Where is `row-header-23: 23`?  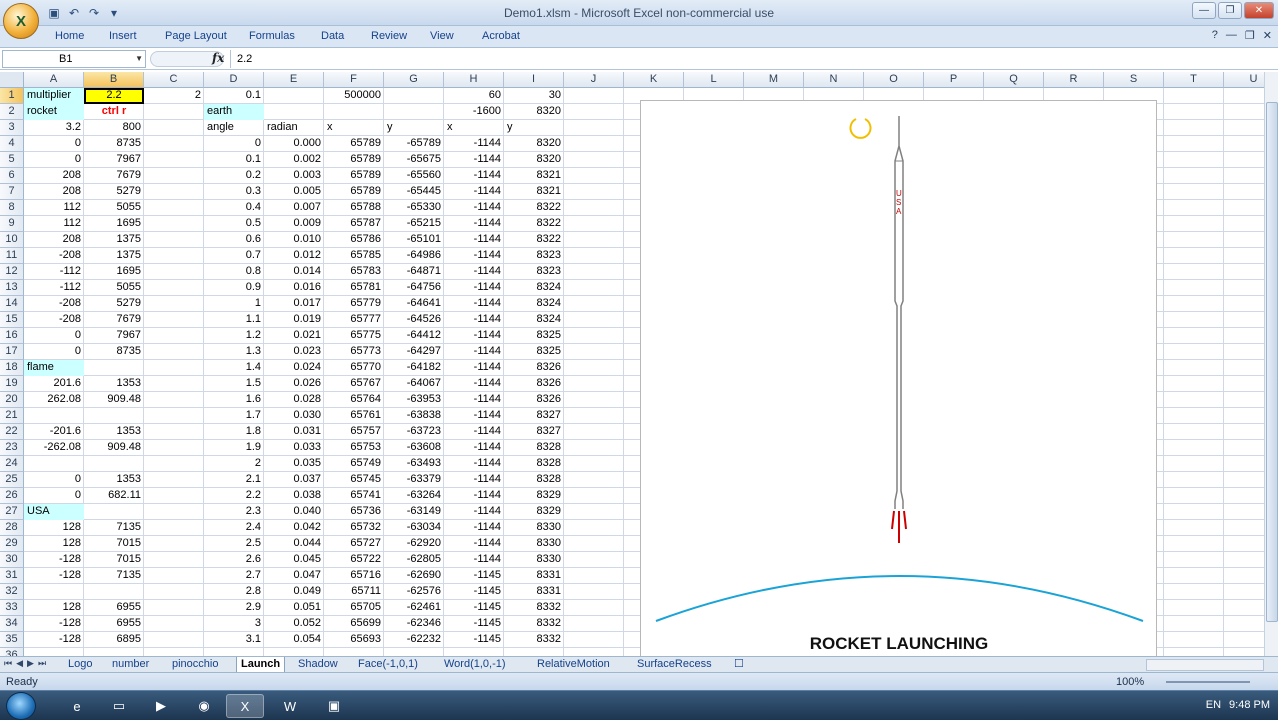 row-header-23: 23 is located at coordinates (12, 448).